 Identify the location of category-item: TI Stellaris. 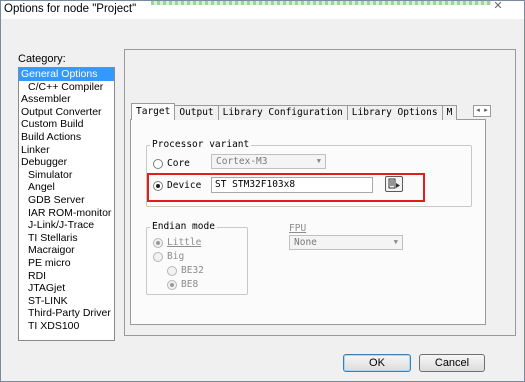
(66, 238).